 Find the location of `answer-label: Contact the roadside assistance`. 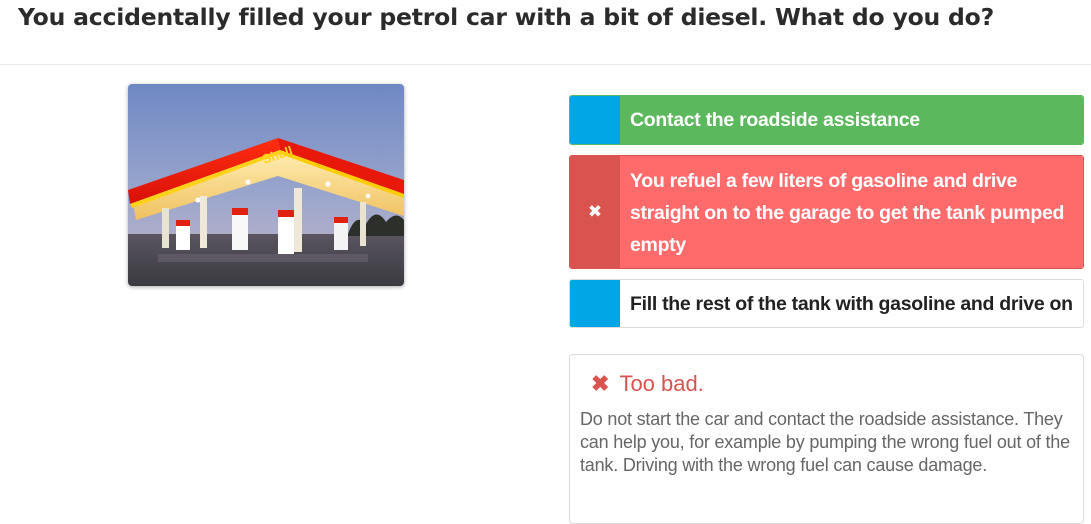

answer-label: Contact the roadside assistance is located at coordinates (851, 120).